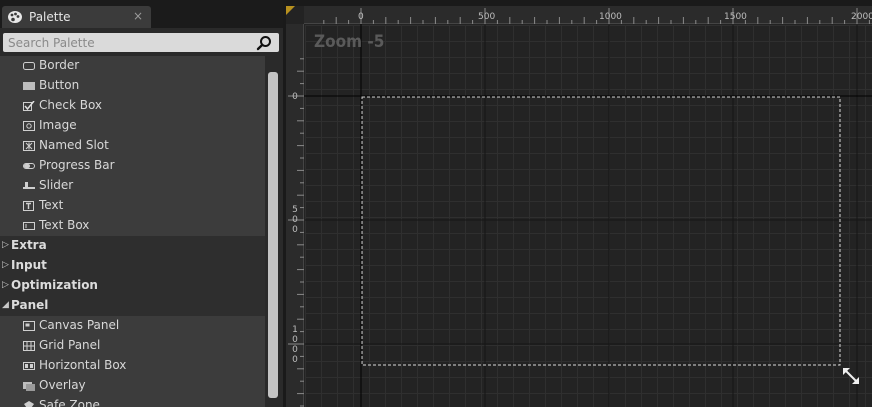 This screenshot has width=872, height=407. I want to click on palette-item-label: Check Box, so click(71, 105).